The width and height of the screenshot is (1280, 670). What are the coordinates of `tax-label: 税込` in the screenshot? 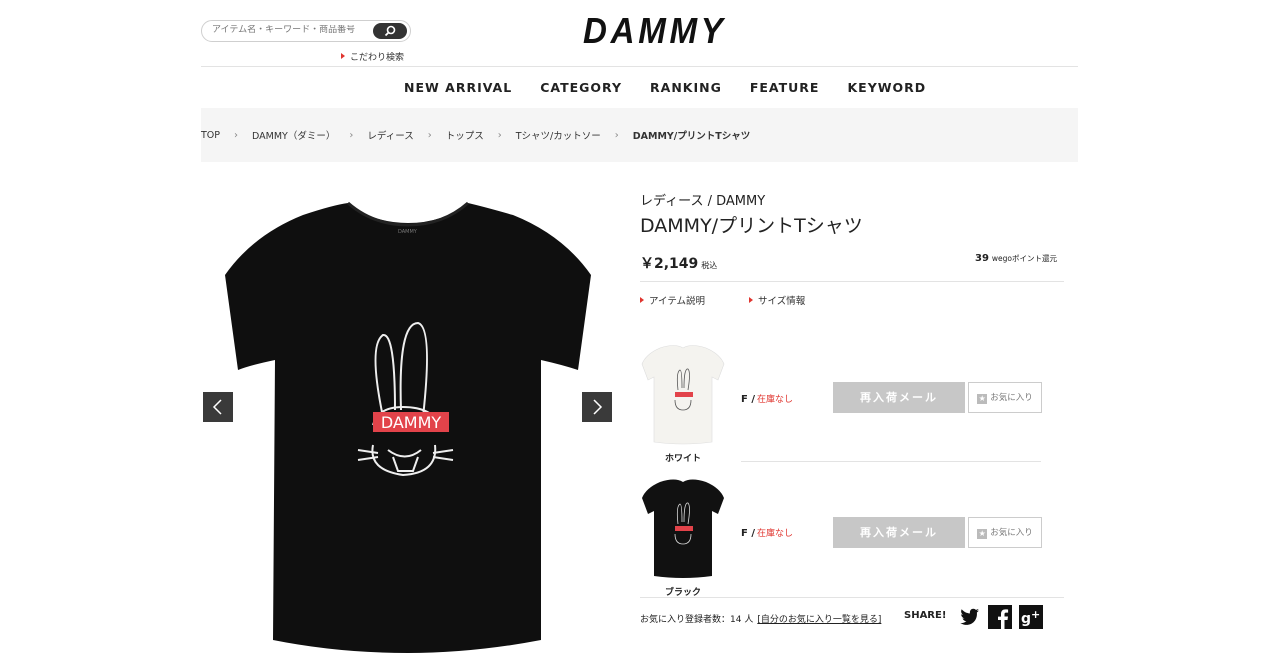 It's located at (709, 265).